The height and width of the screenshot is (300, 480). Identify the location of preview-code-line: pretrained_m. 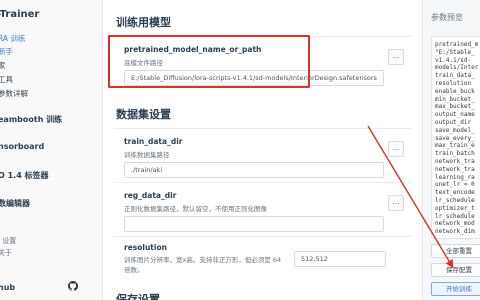
(457, 44).